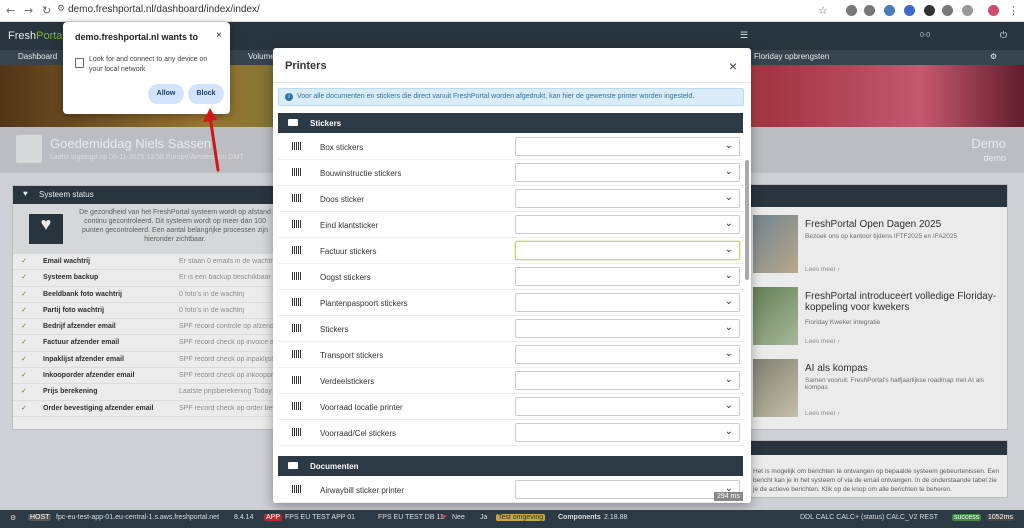 The image size is (1024, 528). I want to click on settings-icon: ⚙, so click(13, 518).